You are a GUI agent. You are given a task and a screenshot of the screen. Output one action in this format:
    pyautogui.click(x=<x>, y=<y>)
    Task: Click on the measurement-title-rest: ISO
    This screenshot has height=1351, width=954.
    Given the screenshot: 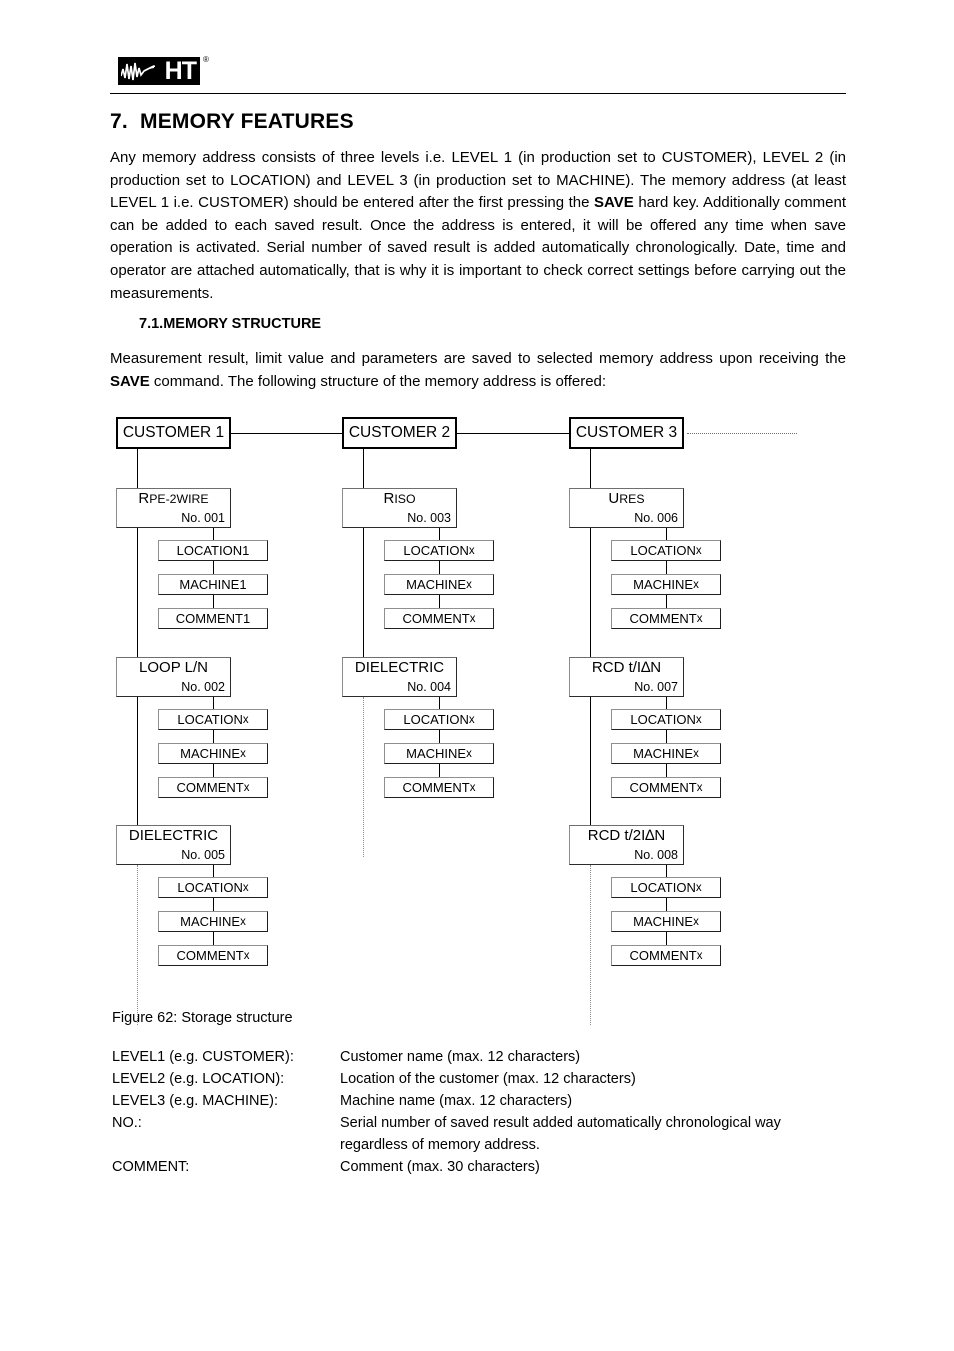 What is the action you would take?
    pyautogui.click(x=405, y=499)
    